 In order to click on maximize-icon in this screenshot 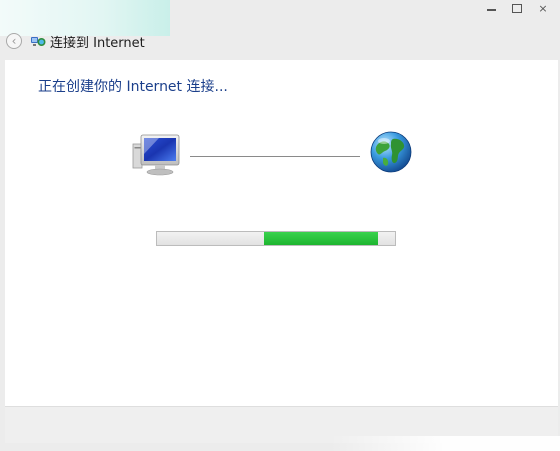, I will do `click(517, 8)`.